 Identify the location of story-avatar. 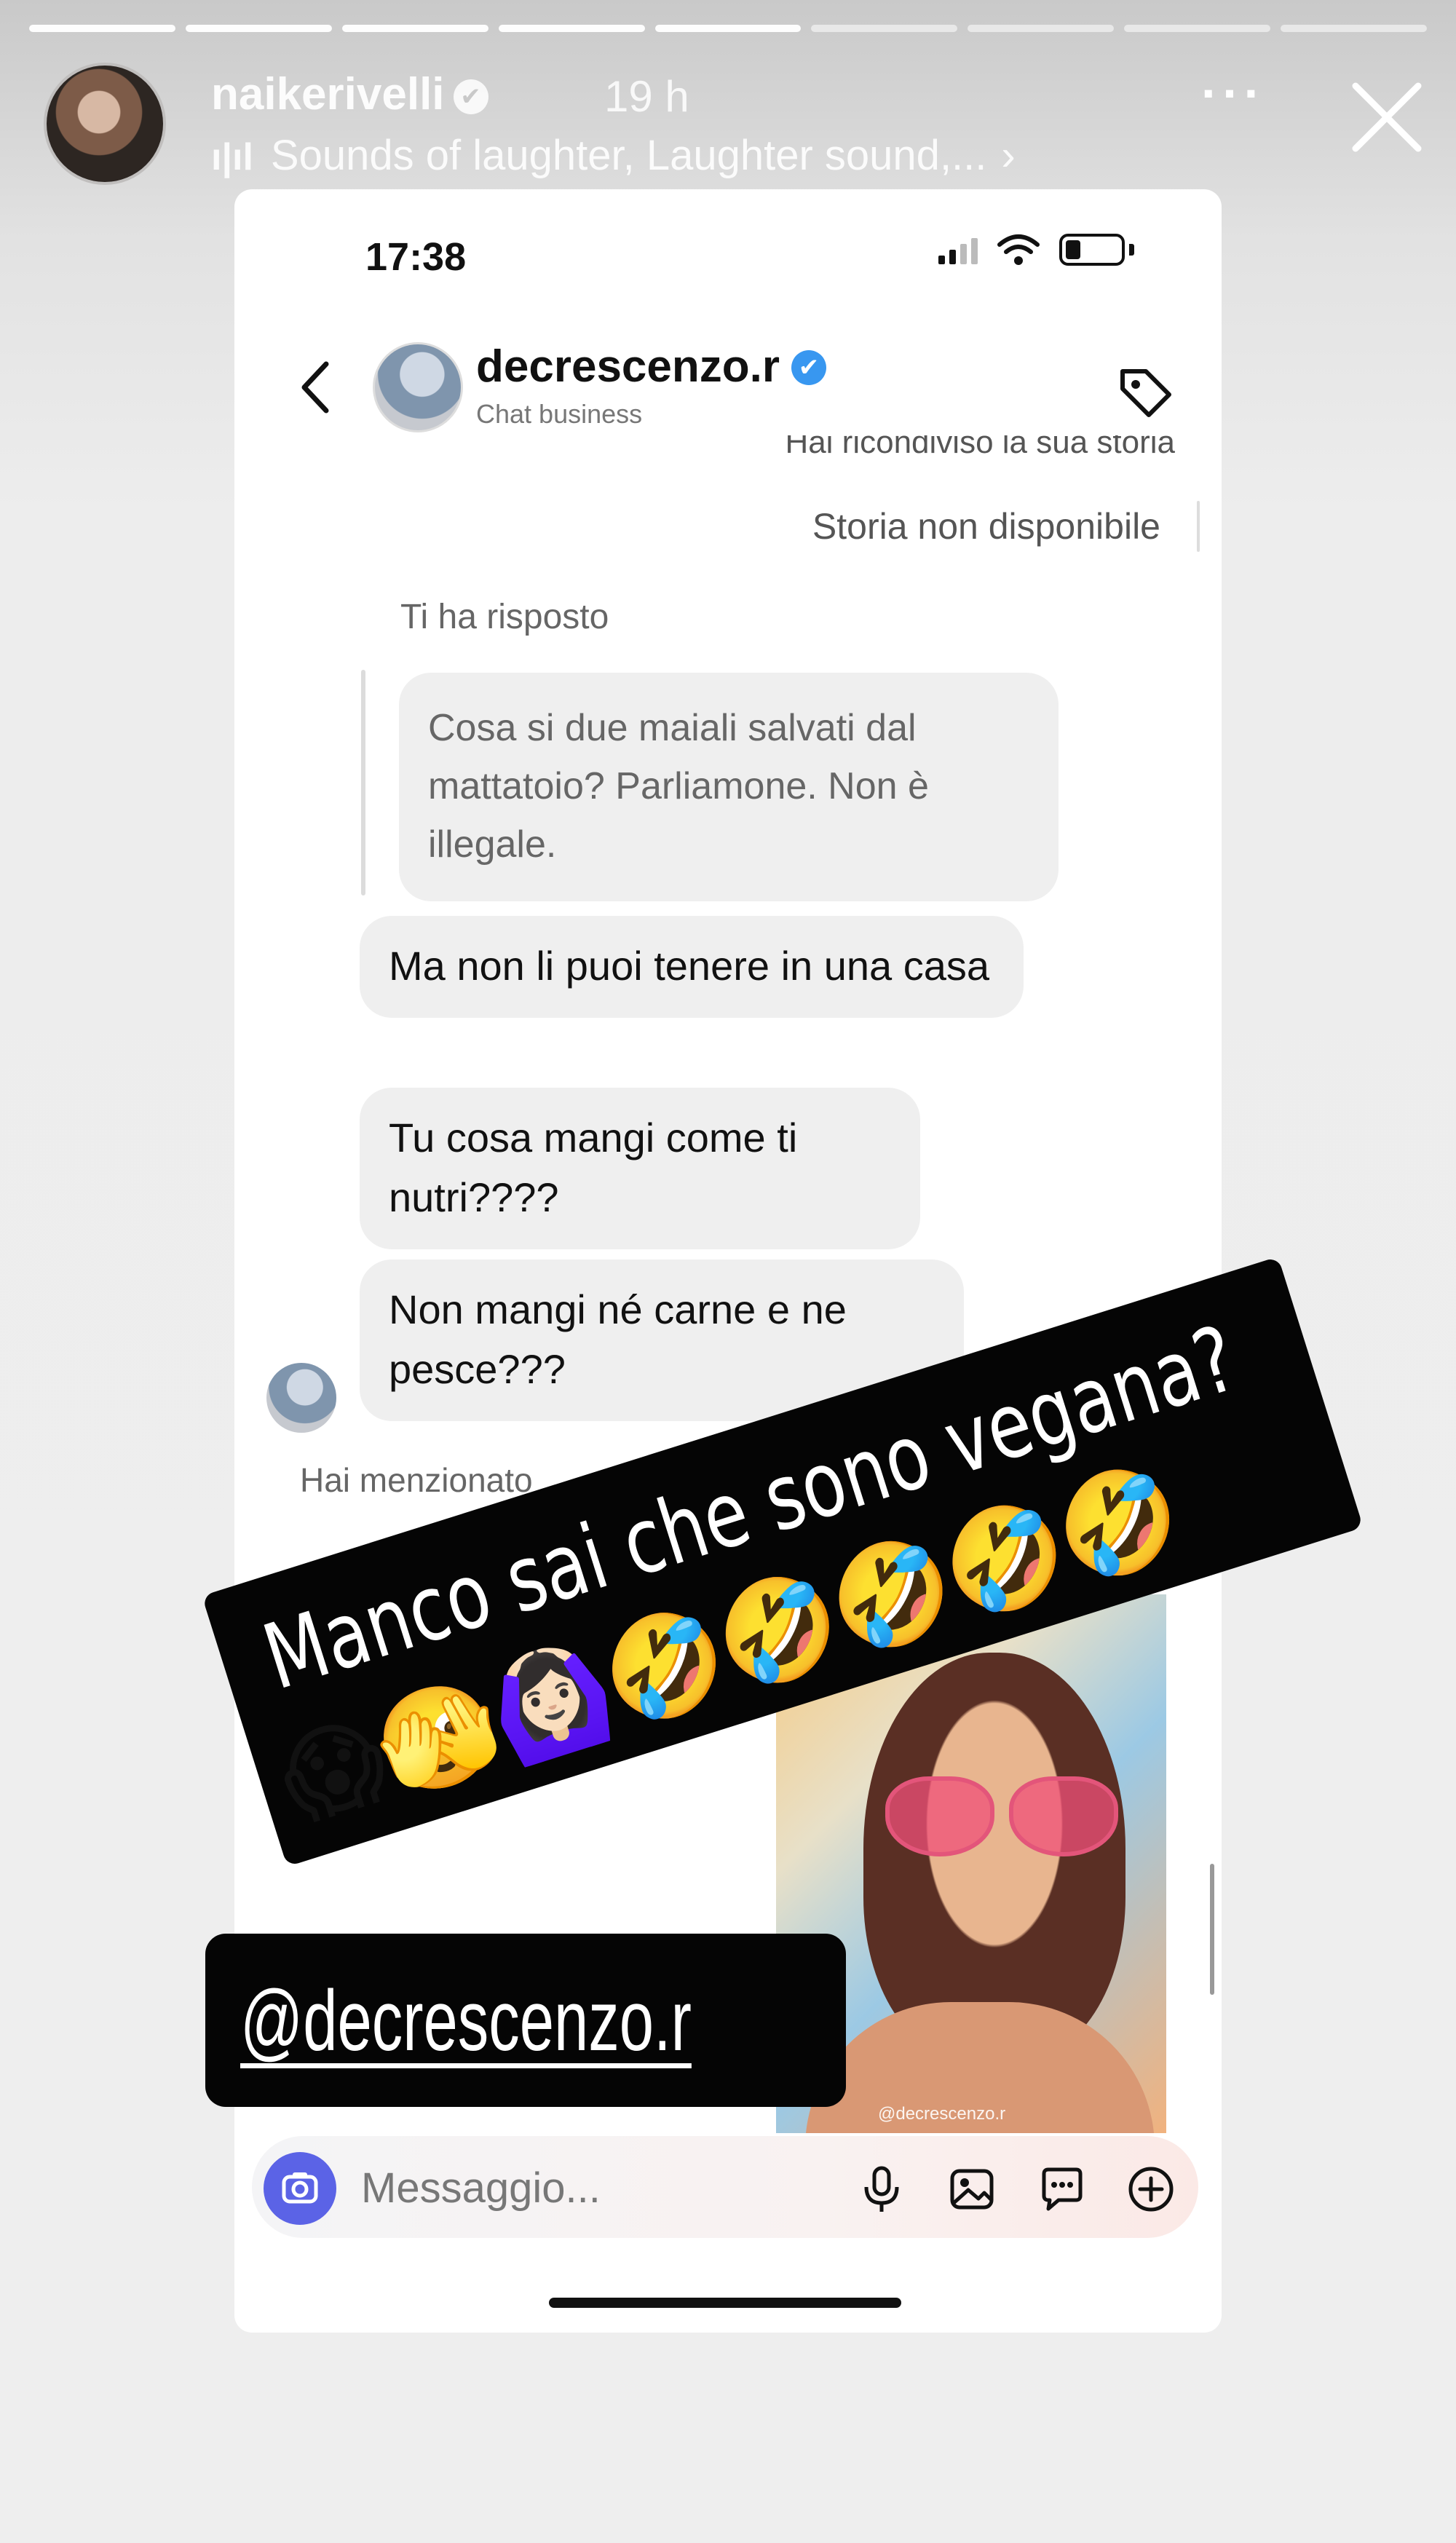
(105, 124).